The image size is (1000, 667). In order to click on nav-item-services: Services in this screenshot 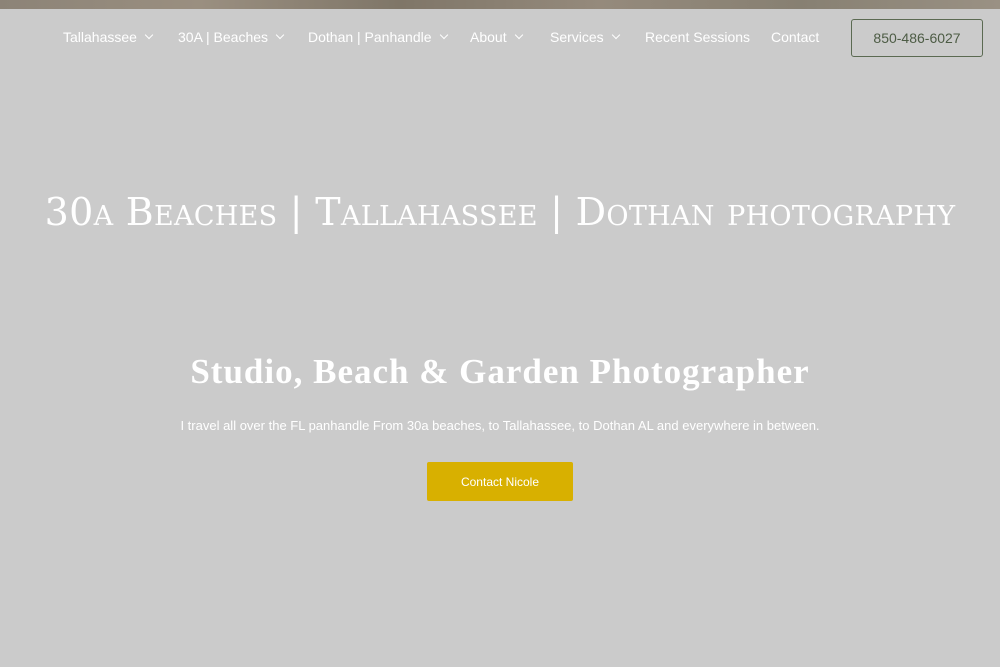, I will do `click(585, 37)`.